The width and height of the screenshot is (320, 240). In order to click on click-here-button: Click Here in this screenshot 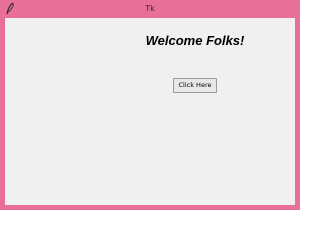, I will do `click(195, 85)`.